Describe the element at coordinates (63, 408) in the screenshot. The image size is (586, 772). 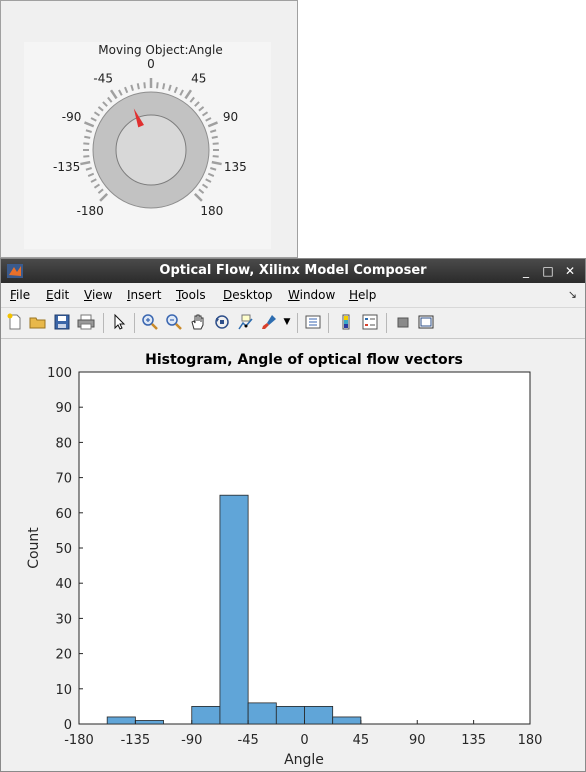
I see `y-tick-label: 90` at that location.